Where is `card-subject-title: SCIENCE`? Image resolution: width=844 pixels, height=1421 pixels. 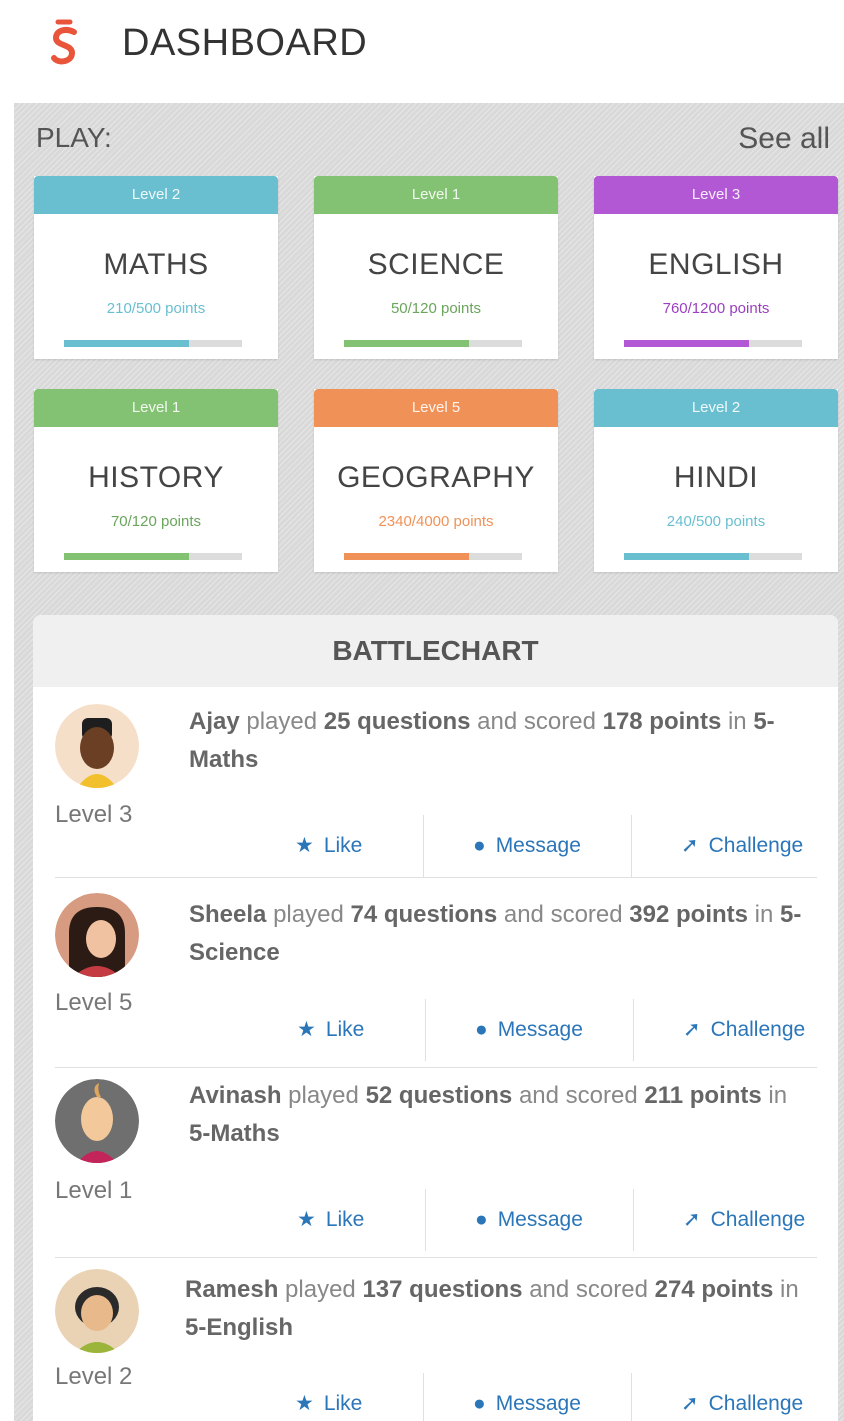 card-subject-title: SCIENCE is located at coordinates (436, 264).